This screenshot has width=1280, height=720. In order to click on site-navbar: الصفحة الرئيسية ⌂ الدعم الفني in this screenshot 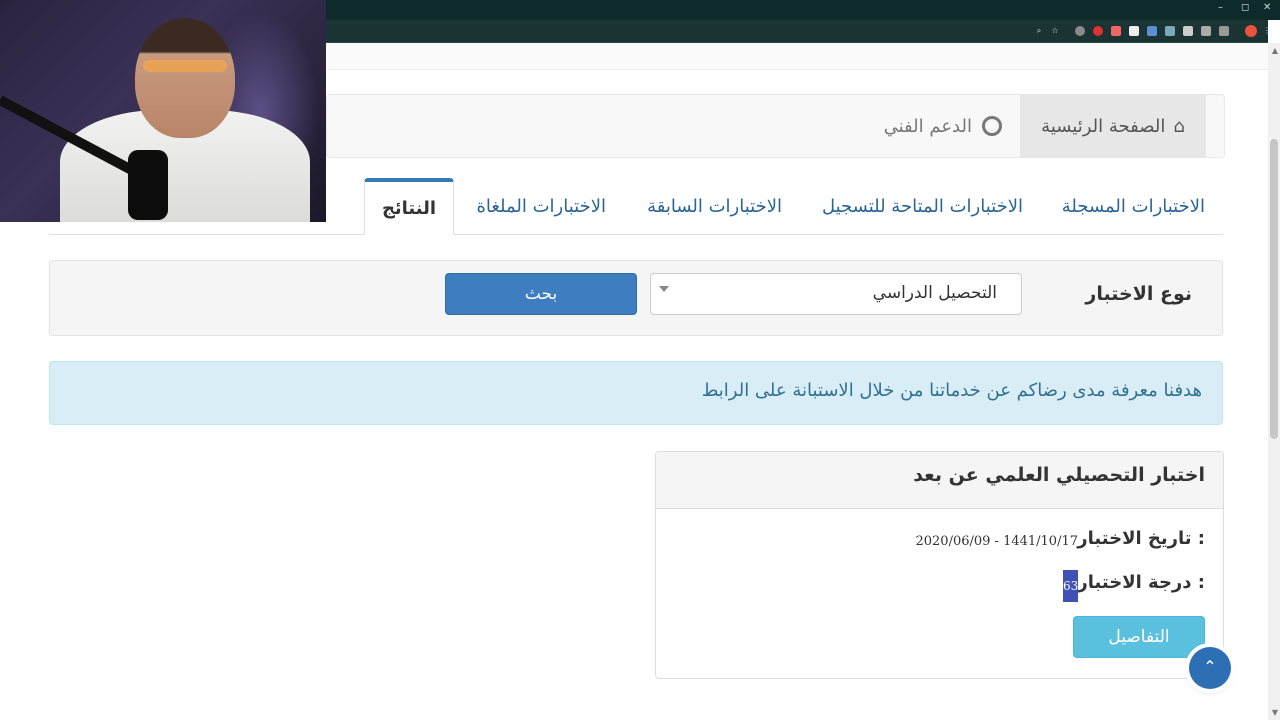, I will do `click(775, 126)`.